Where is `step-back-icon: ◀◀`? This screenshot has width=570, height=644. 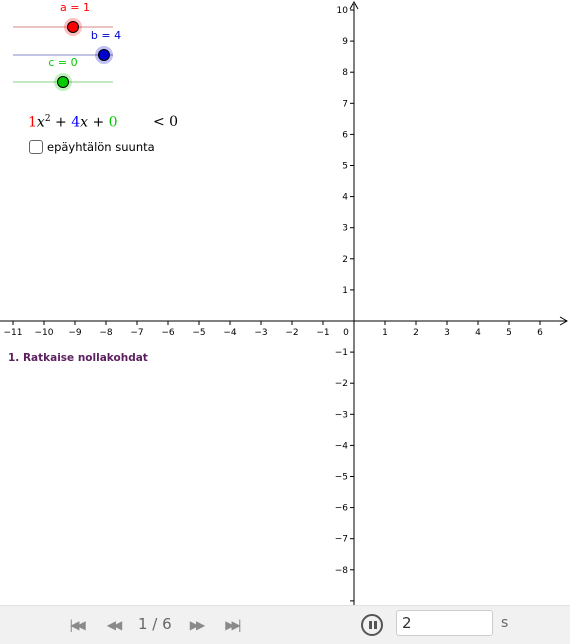 step-back-icon: ◀◀ is located at coordinates (113, 625).